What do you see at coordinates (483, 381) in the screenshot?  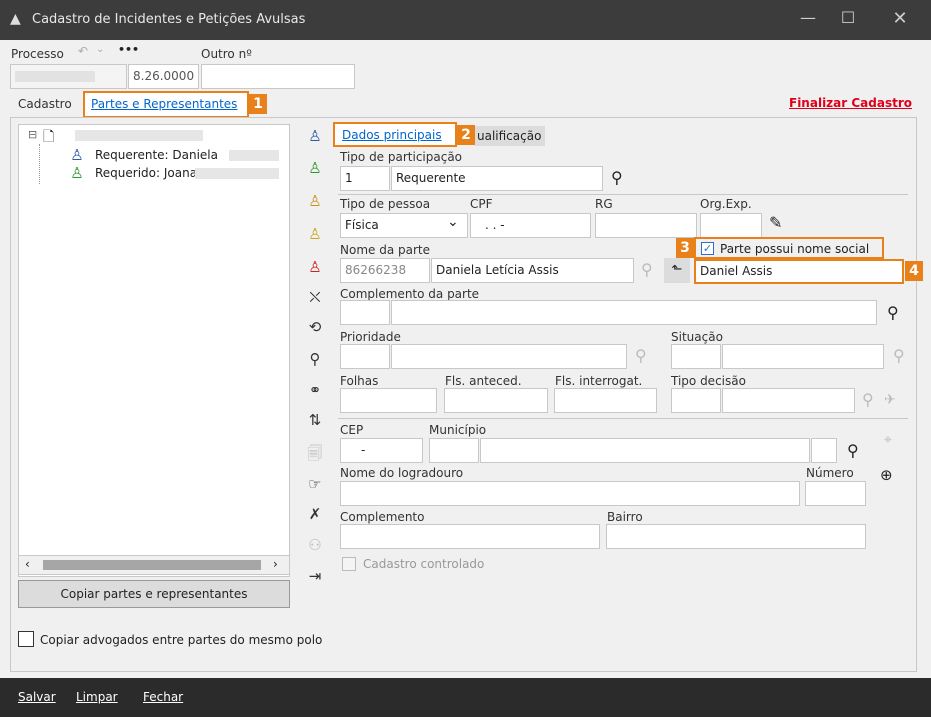 I see `fls-anteced-label: Fls. anteced.` at bounding box center [483, 381].